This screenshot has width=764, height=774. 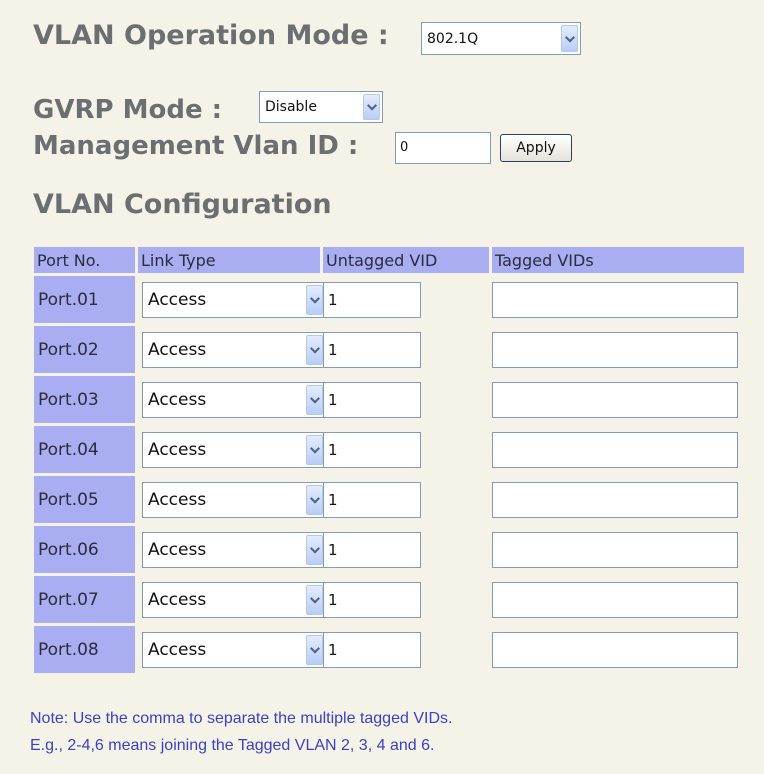 I want to click on table-row: Port.01 Access 1, so click(x=389, y=299).